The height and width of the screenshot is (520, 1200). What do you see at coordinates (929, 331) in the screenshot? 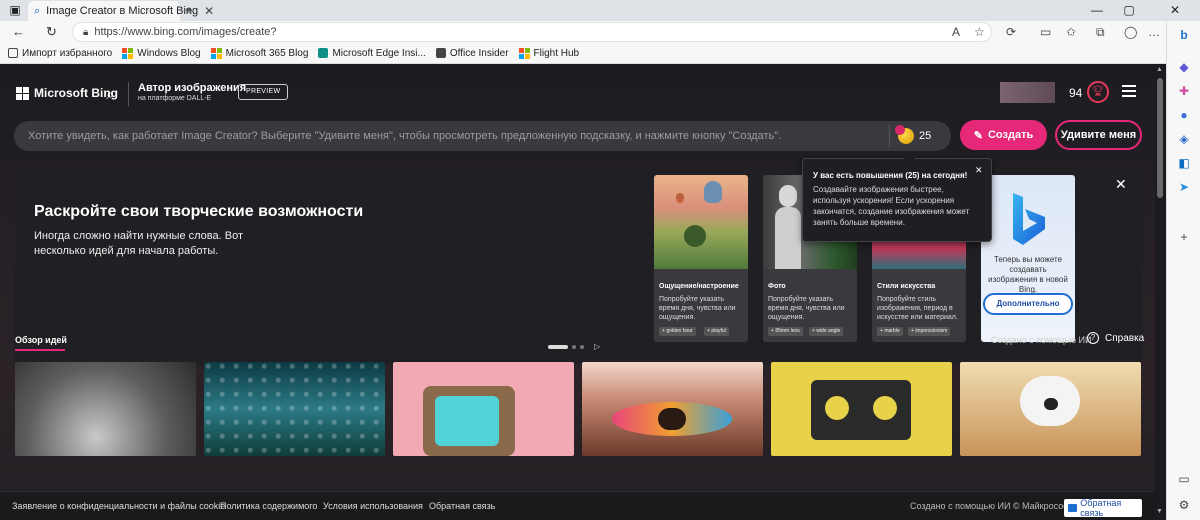
I see `chip-impressionism: + impressionism` at bounding box center [929, 331].